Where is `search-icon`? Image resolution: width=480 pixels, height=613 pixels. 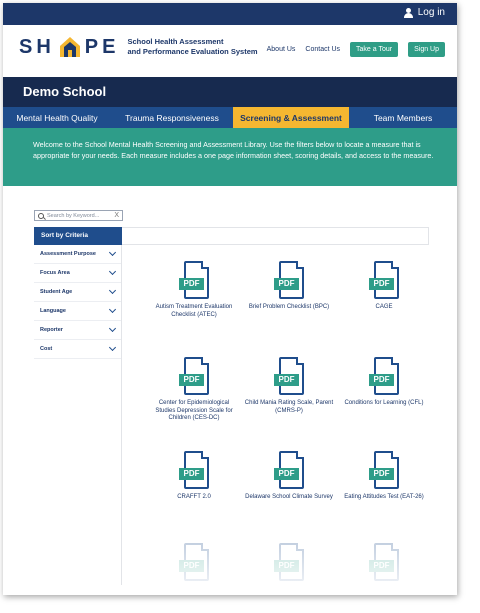
search-icon is located at coordinates (41, 215).